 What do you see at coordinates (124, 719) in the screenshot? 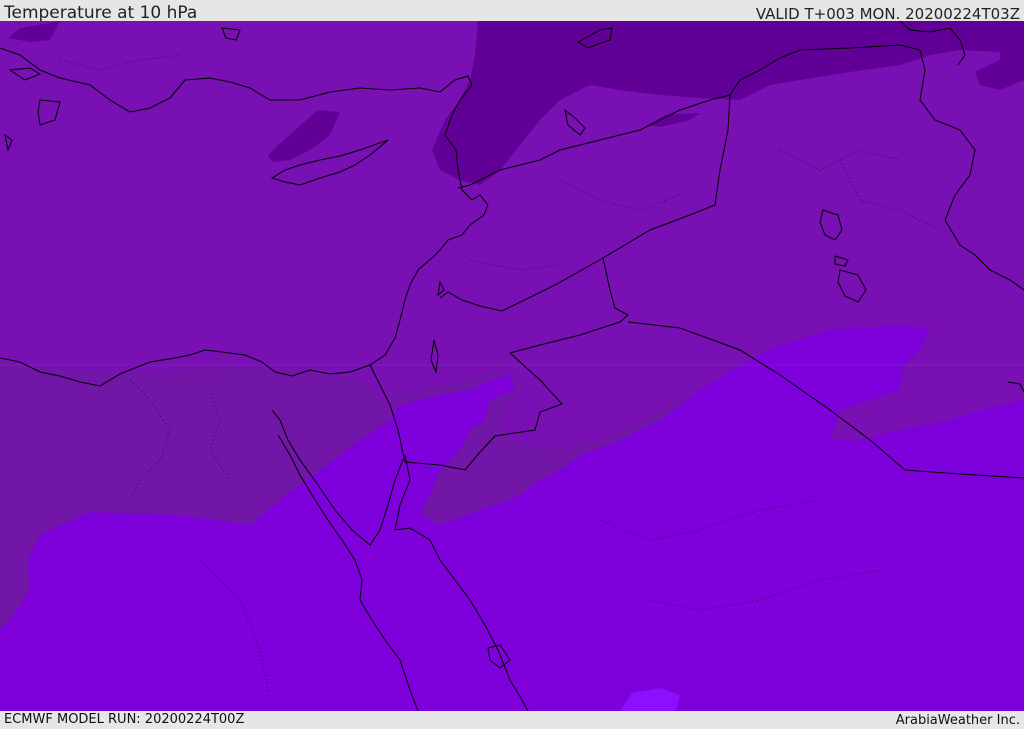
I see `model-run-label: ECMWF MODEL RUN: 20200224T00Z` at bounding box center [124, 719].